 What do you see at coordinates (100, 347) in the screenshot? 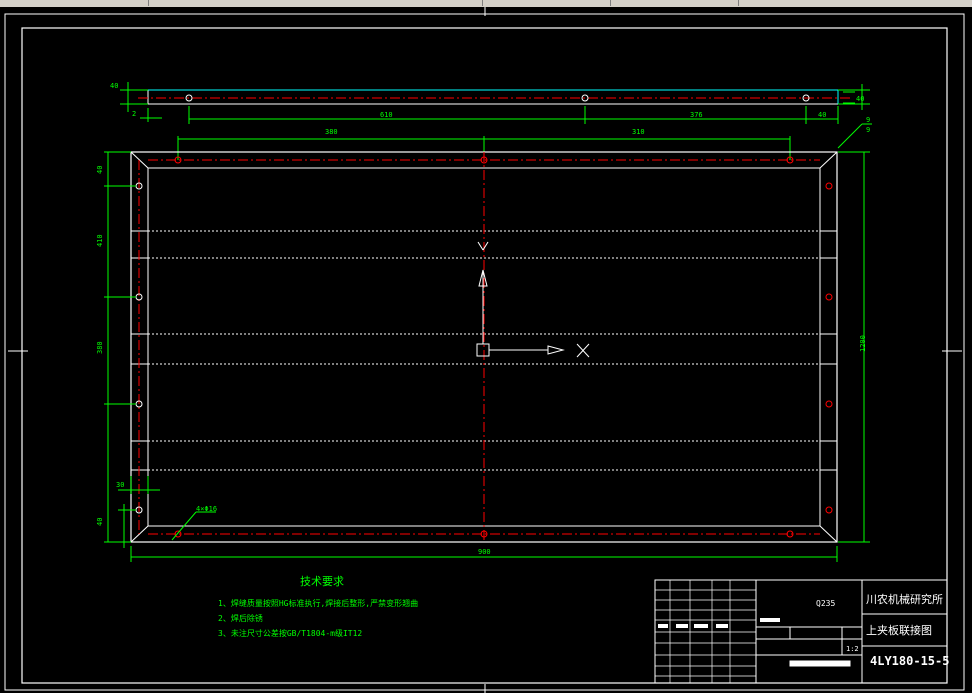
I see `dim-left-3: 380` at bounding box center [100, 347].